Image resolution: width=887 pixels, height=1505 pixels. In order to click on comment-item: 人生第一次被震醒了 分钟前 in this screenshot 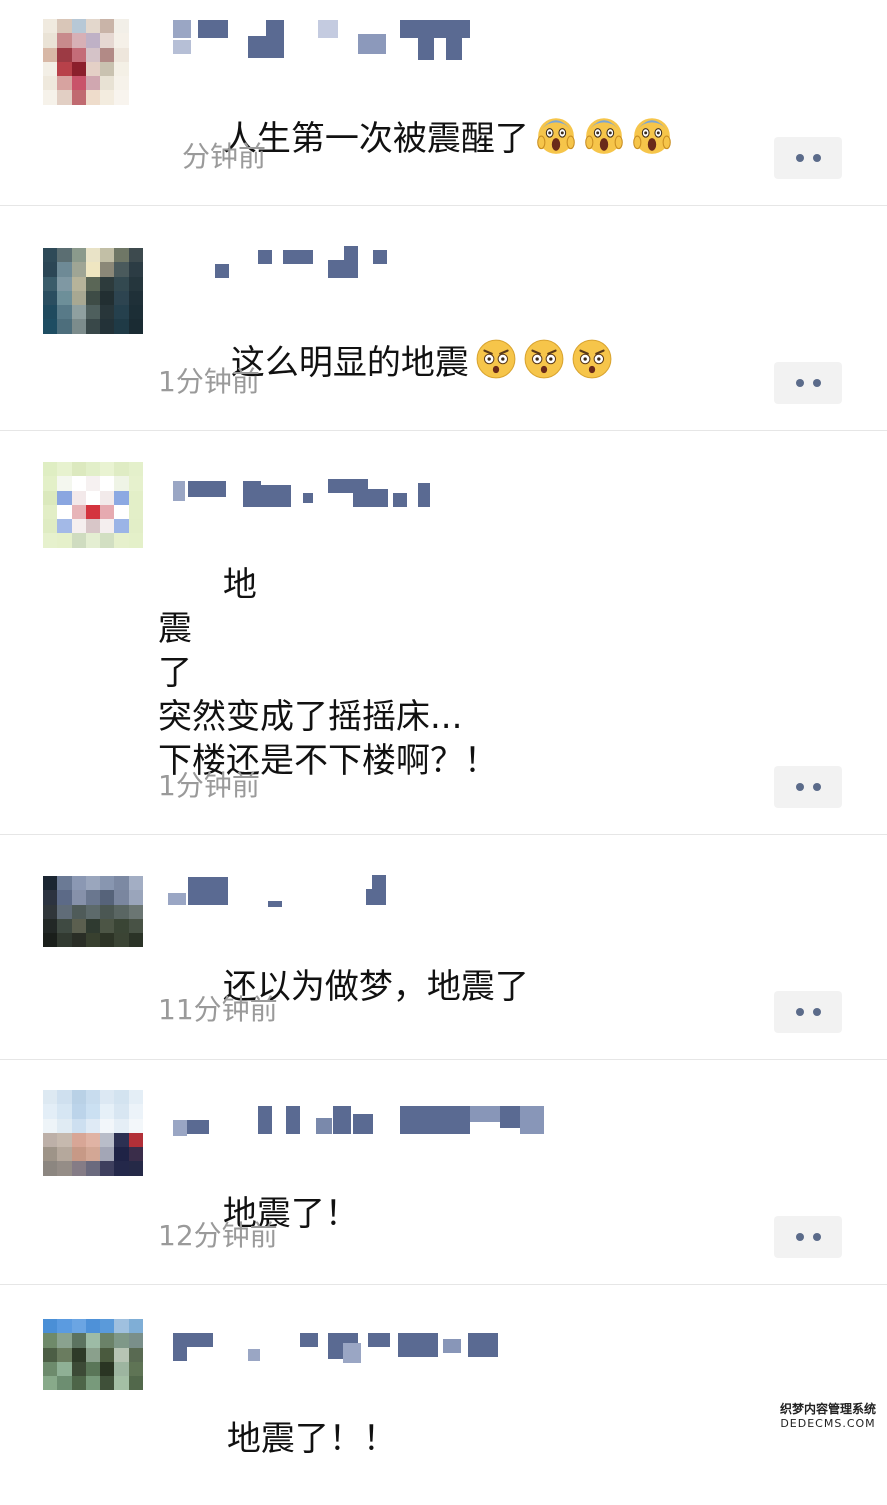, I will do `click(443, 102)`.